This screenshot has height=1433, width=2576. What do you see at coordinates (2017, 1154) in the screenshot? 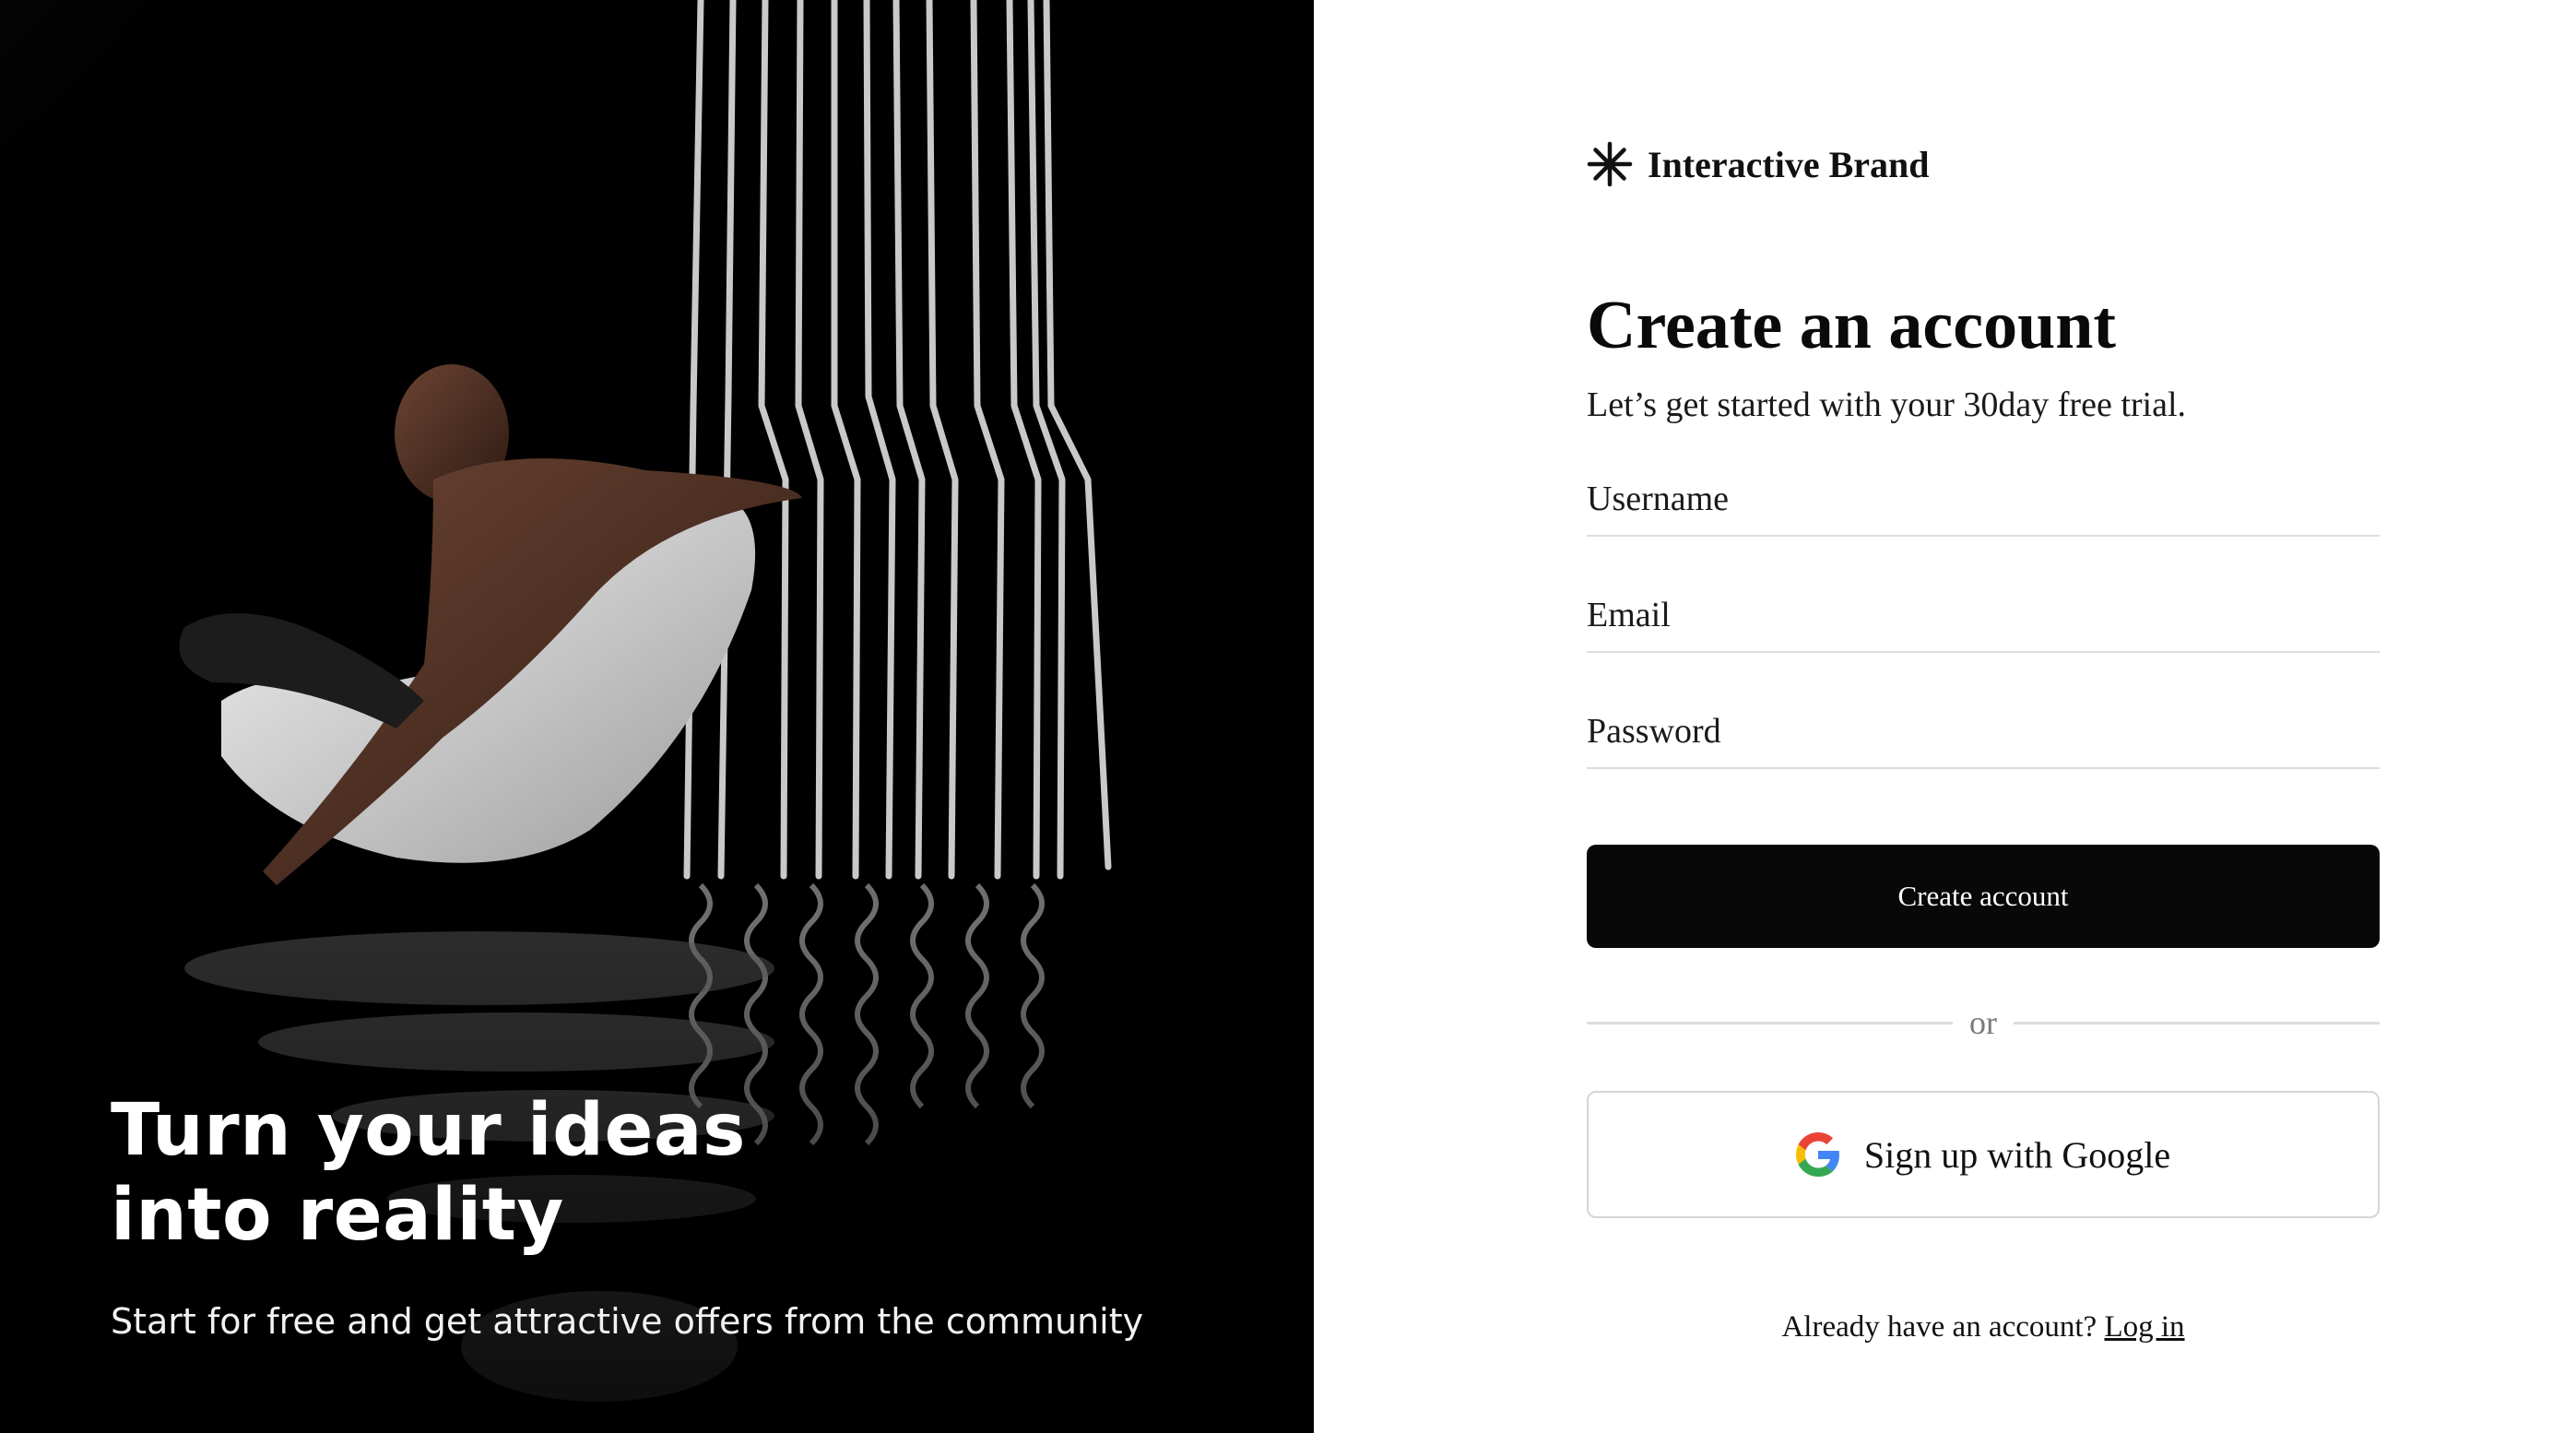
I see `google-button-label: Sign up with Google` at bounding box center [2017, 1154].